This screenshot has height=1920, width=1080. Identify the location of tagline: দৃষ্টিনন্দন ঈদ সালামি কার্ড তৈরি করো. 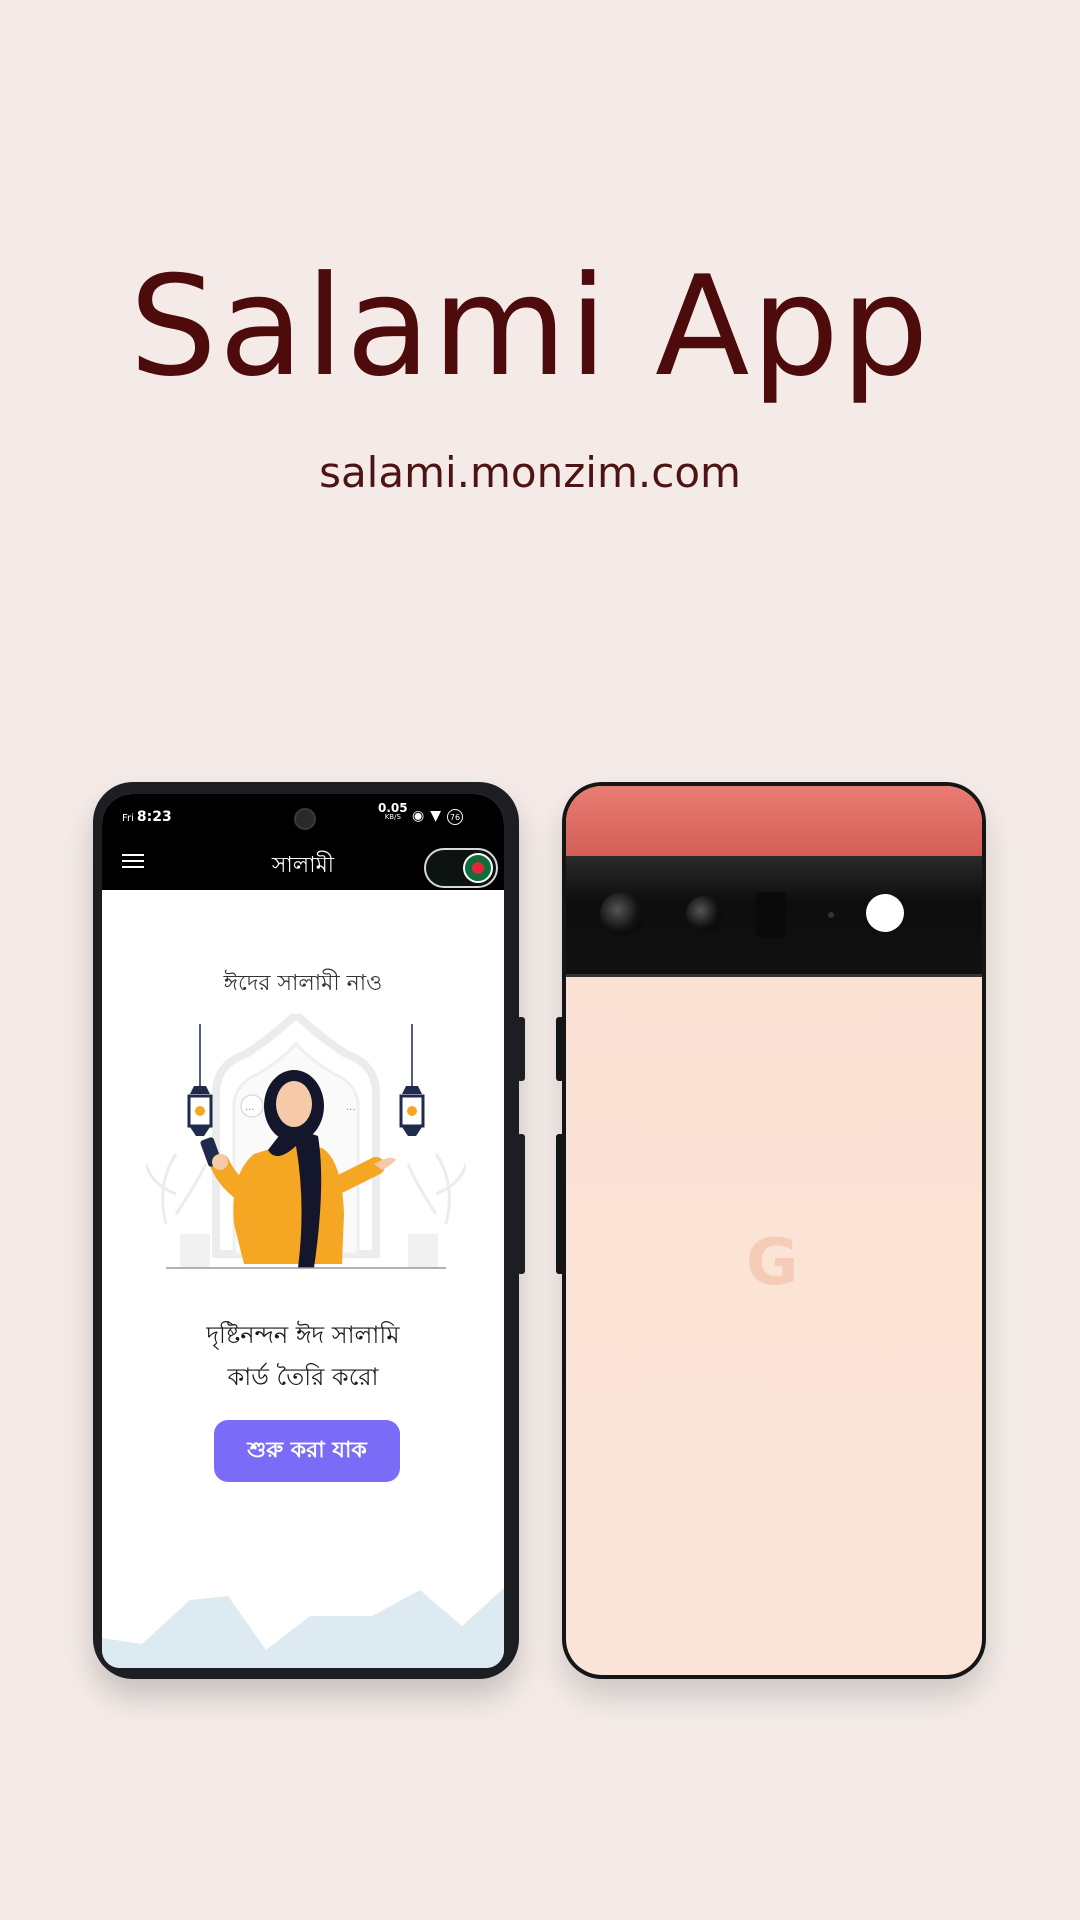
(303, 1356).